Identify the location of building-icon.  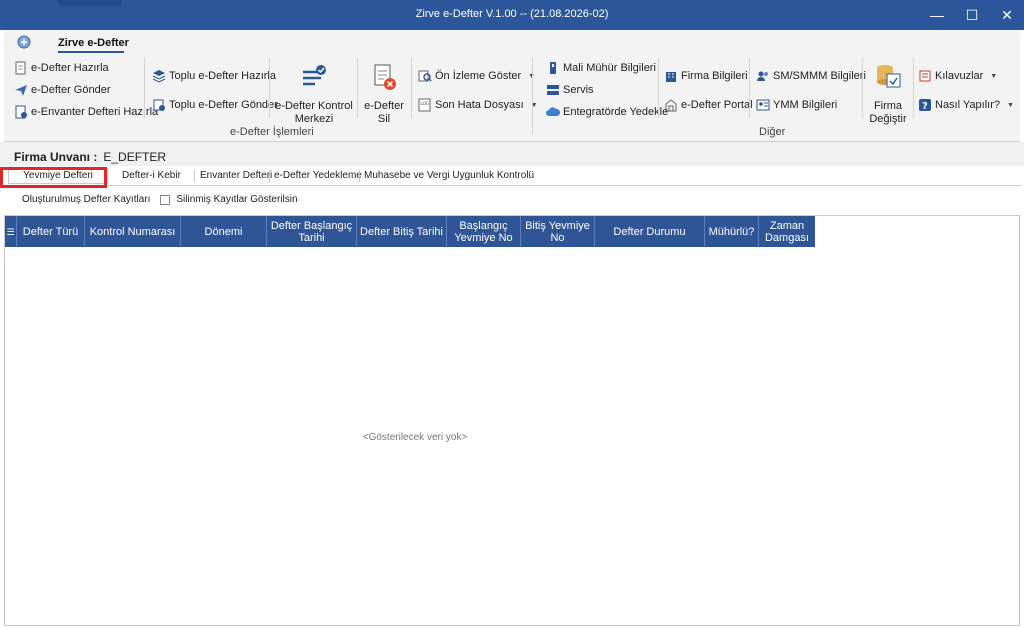
(671, 77).